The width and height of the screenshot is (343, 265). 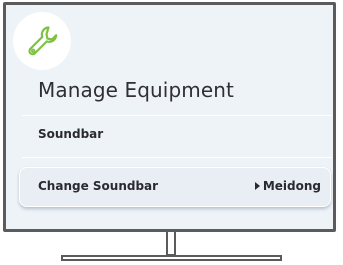 I want to click on arrow-right-icon, so click(x=257, y=186).